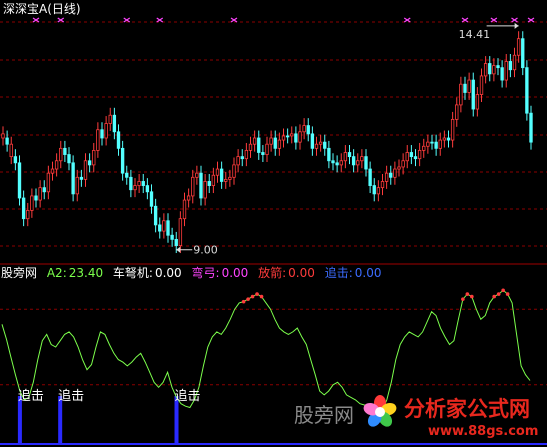 Image resolution: width=547 pixels, height=447 pixels. What do you see at coordinates (19, 273) in the screenshot?
I see `indicator-name: 股旁网` at bounding box center [19, 273].